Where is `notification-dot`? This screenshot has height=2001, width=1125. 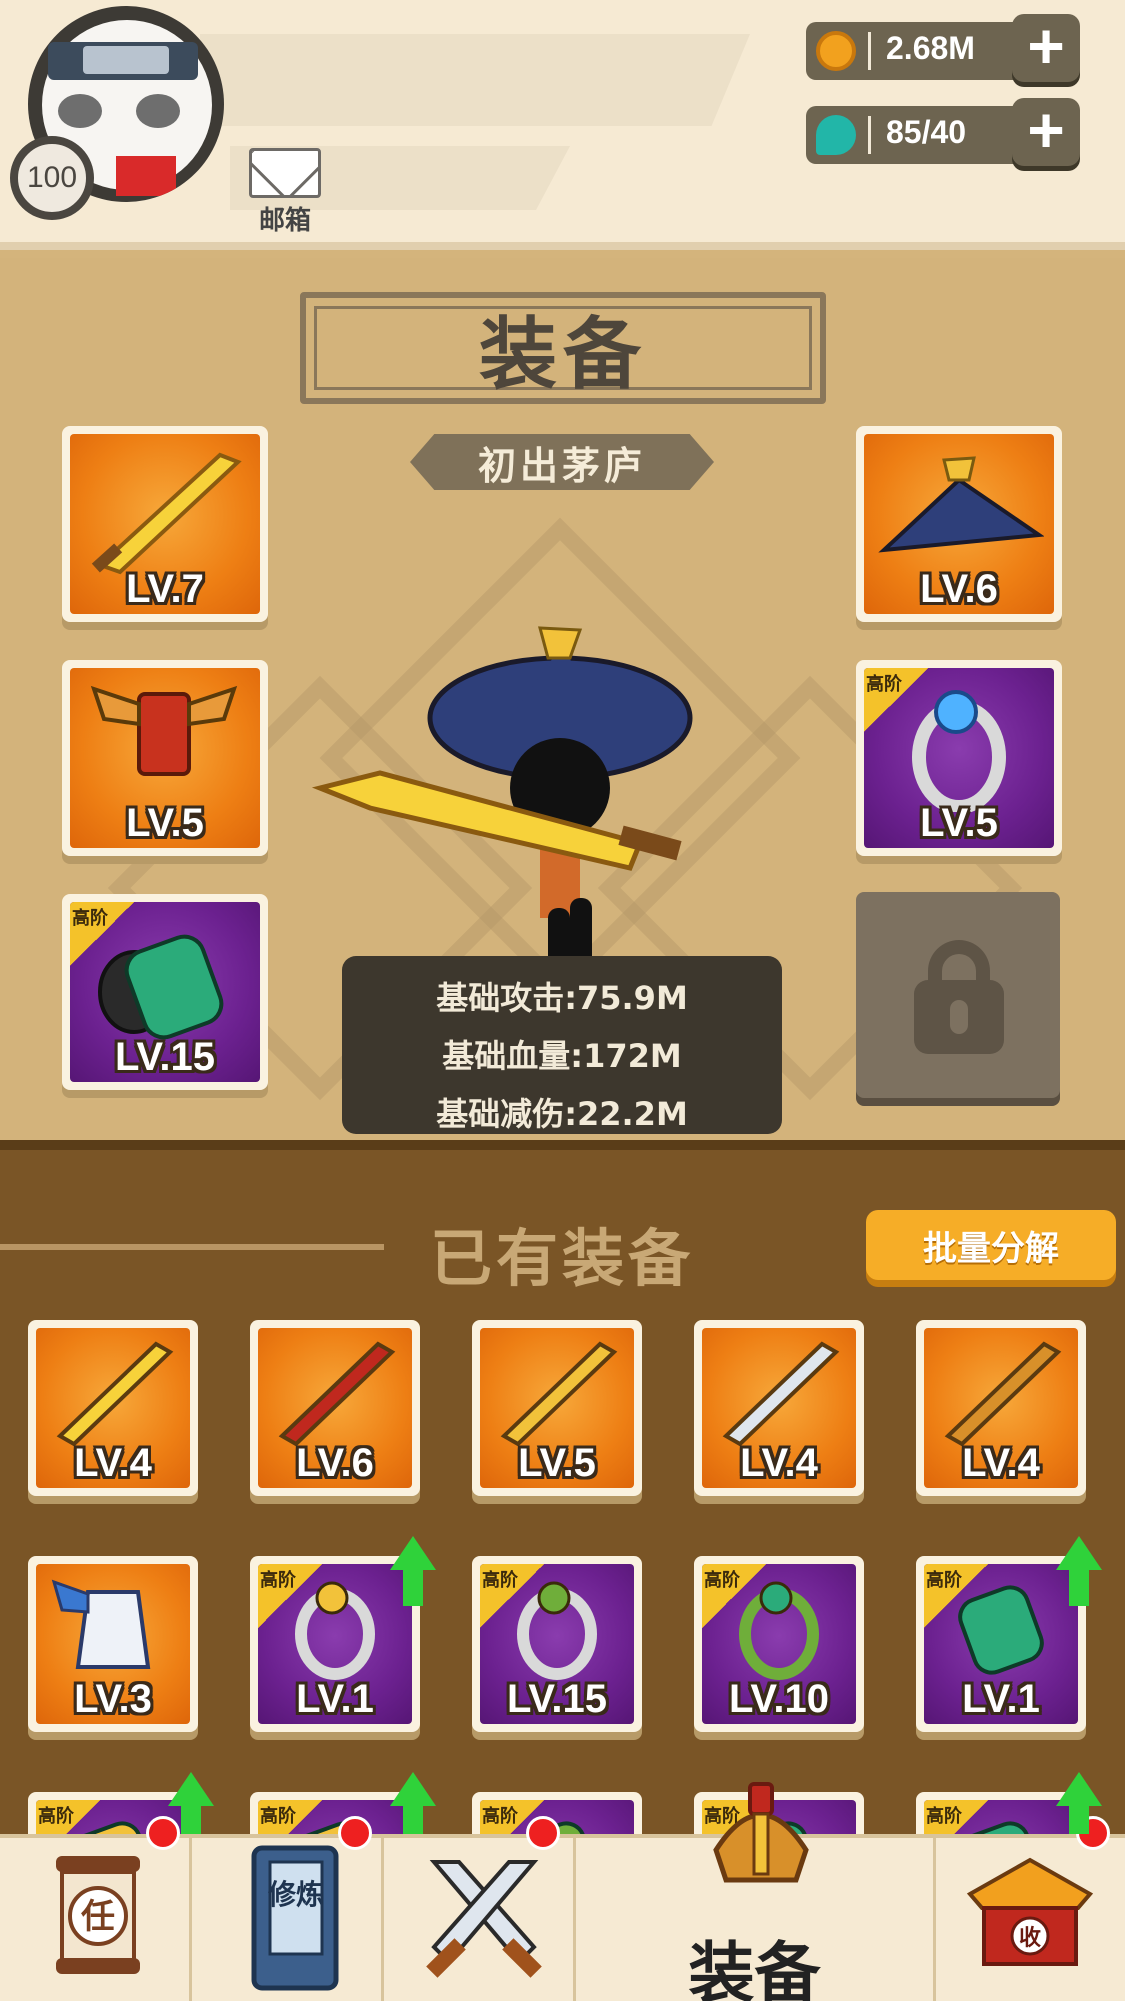
notification-dot is located at coordinates (543, 1833).